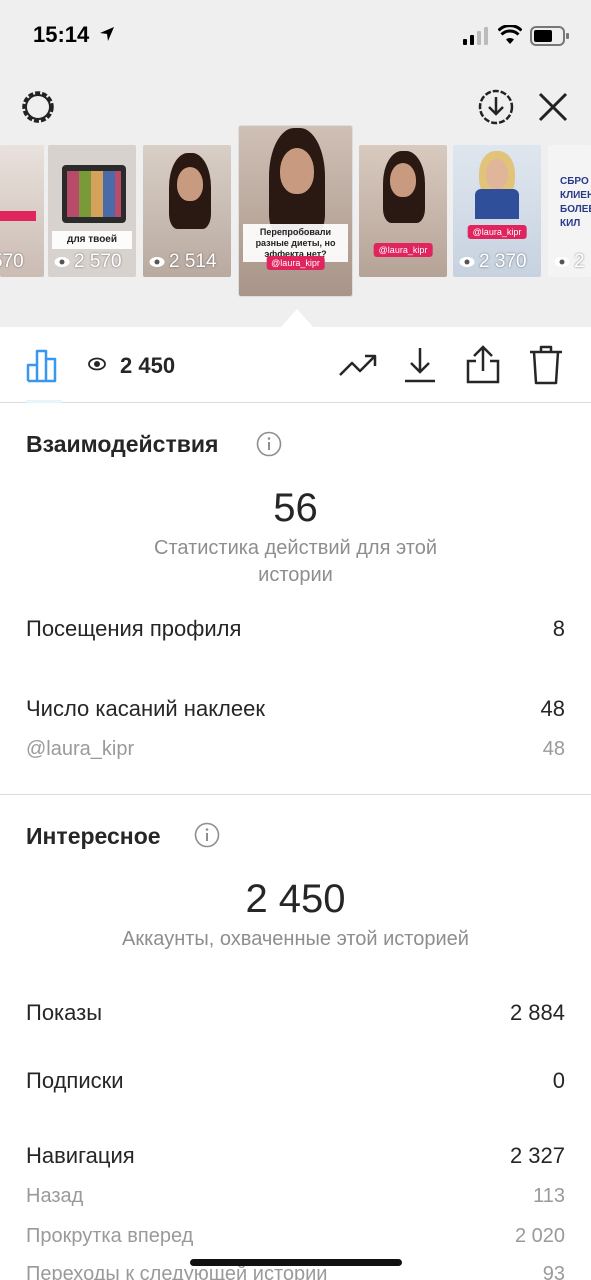 The height and width of the screenshot is (1280, 591). What do you see at coordinates (553, 107) in the screenshot?
I see `close-icon` at bounding box center [553, 107].